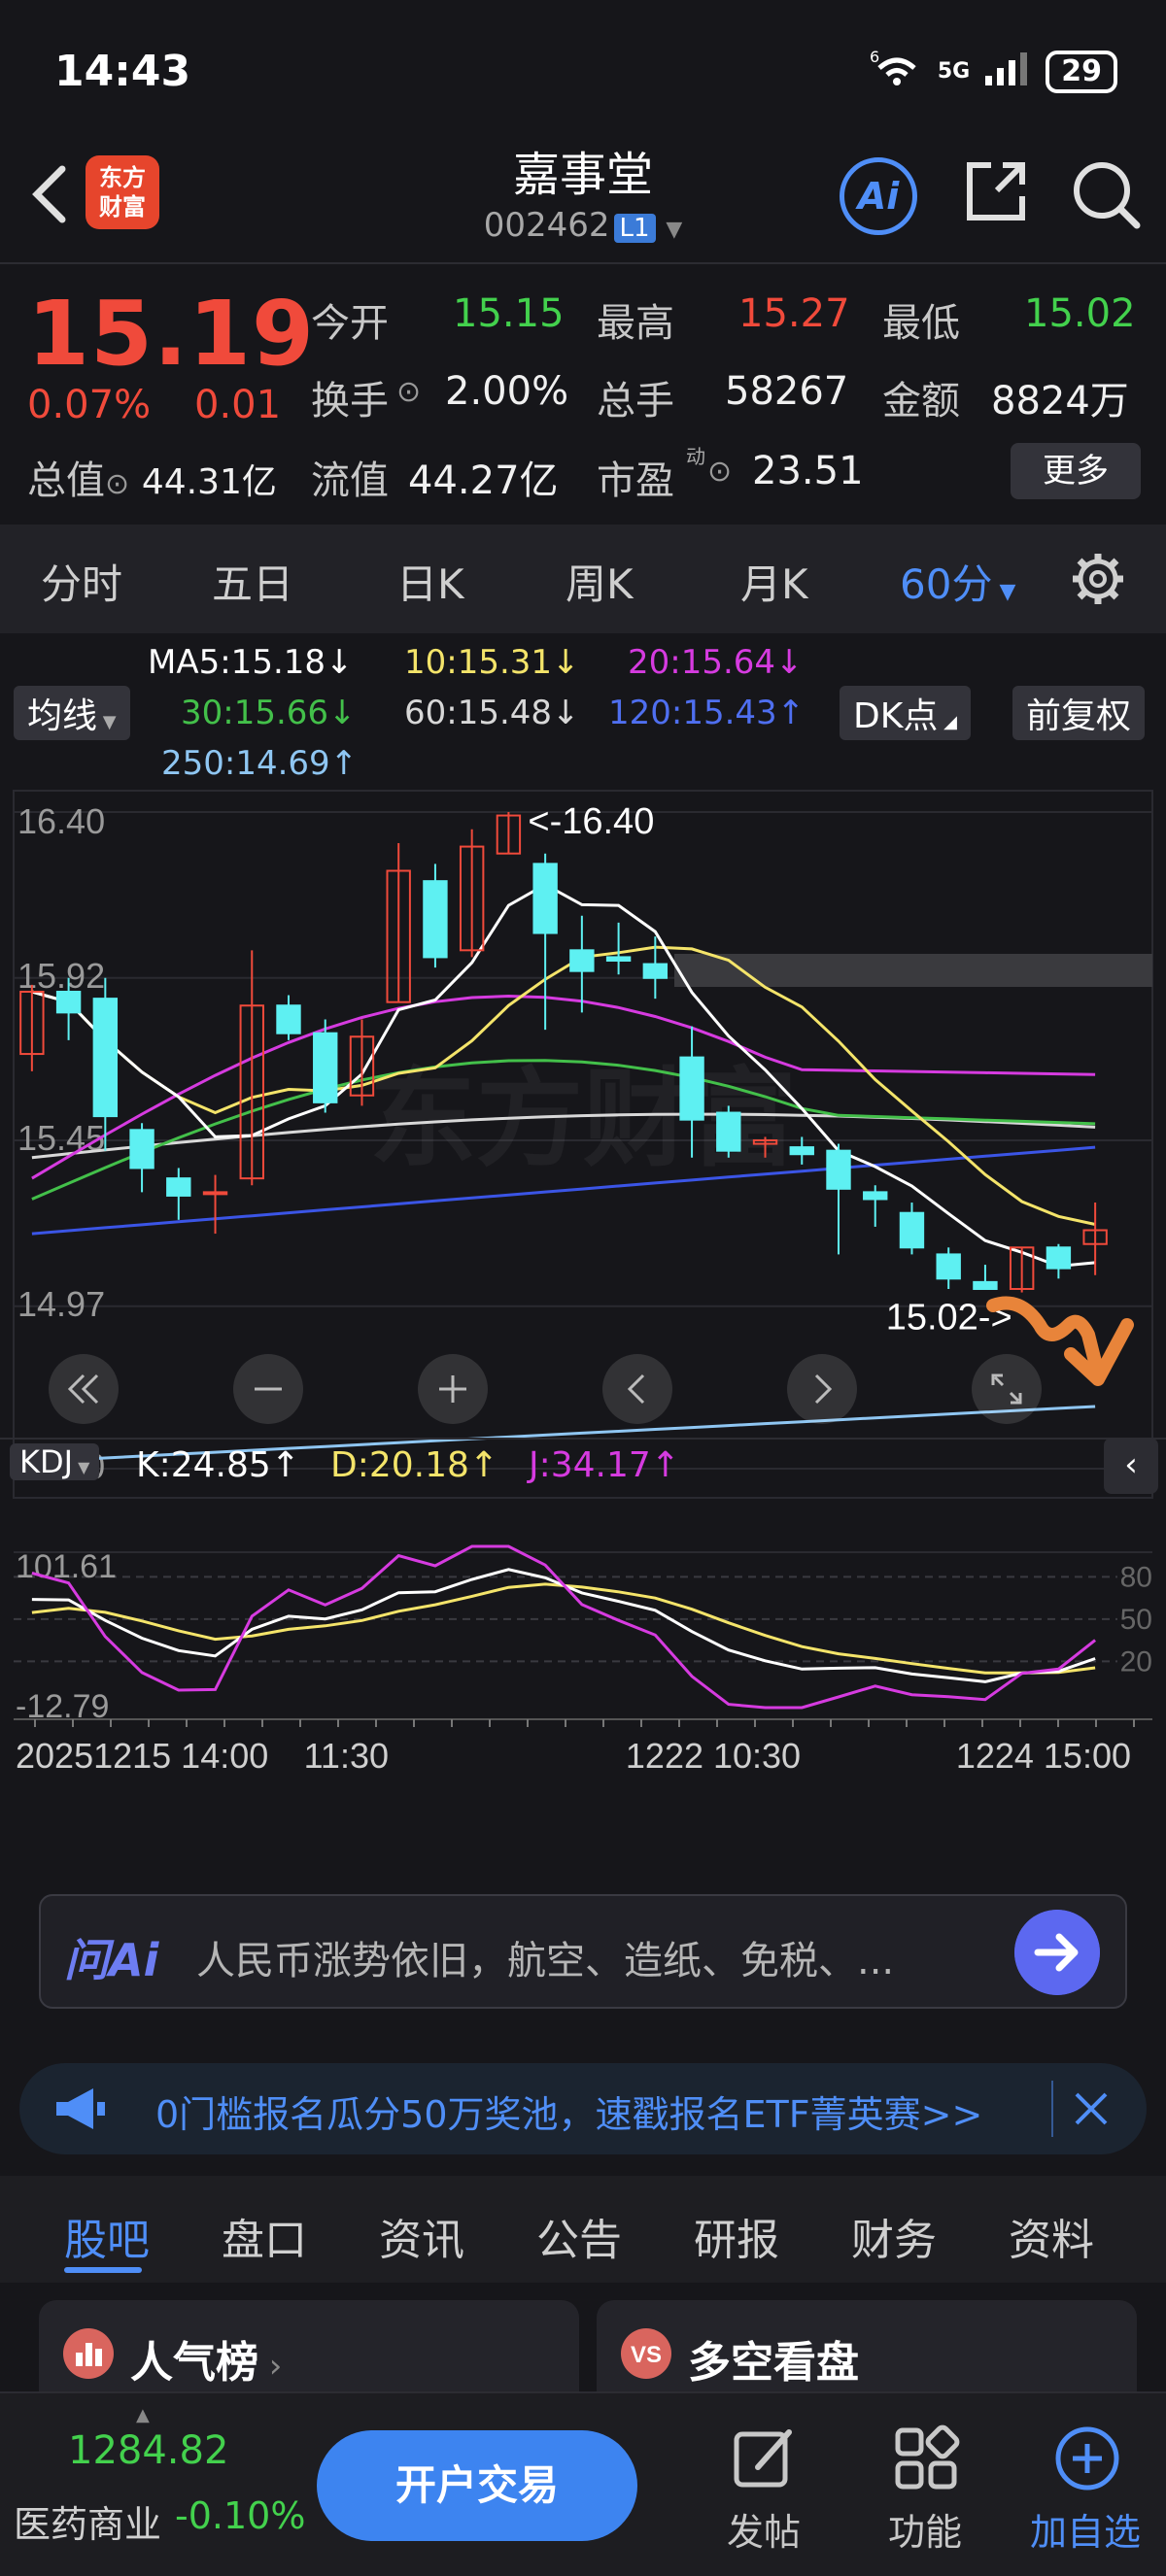 The width and height of the screenshot is (1166, 2576). Describe the element at coordinates (270, 2366) in the screenshot. I see `chevron-right-icon: ›` at that location.